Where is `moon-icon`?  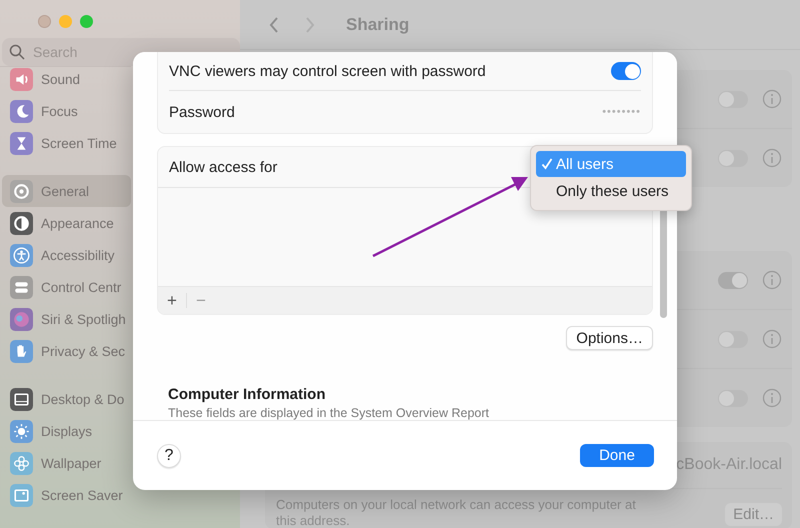 moon-icon is located at coordinates (21, 111).